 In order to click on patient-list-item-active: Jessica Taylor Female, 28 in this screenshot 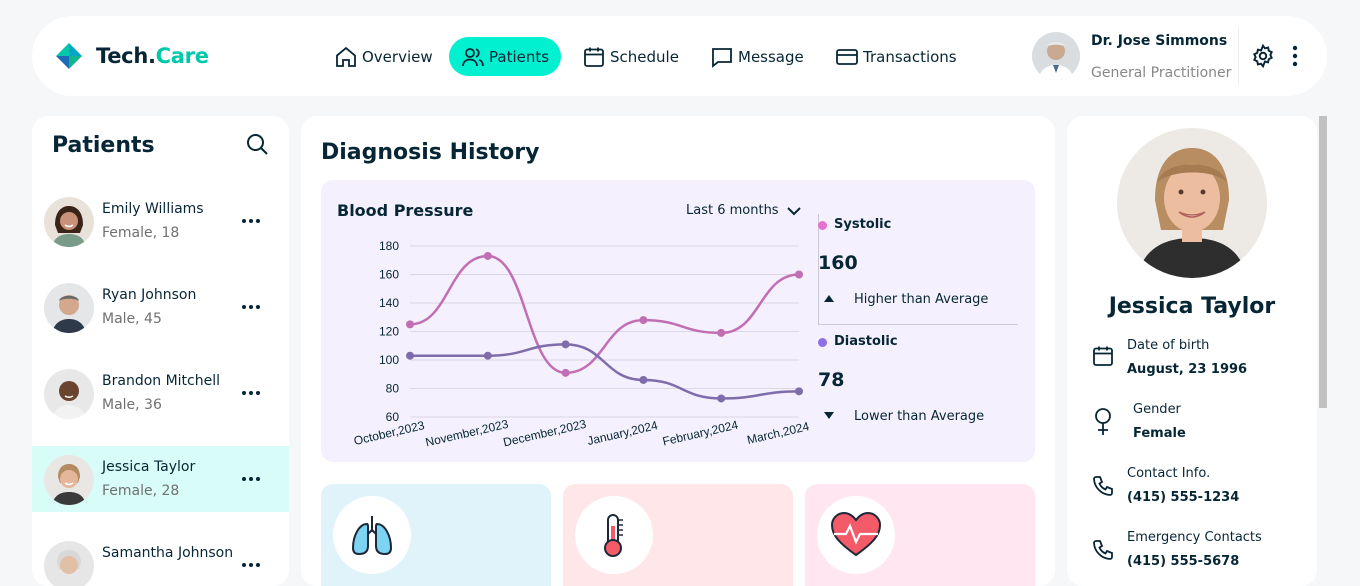, I will do `click(160, 479)`.